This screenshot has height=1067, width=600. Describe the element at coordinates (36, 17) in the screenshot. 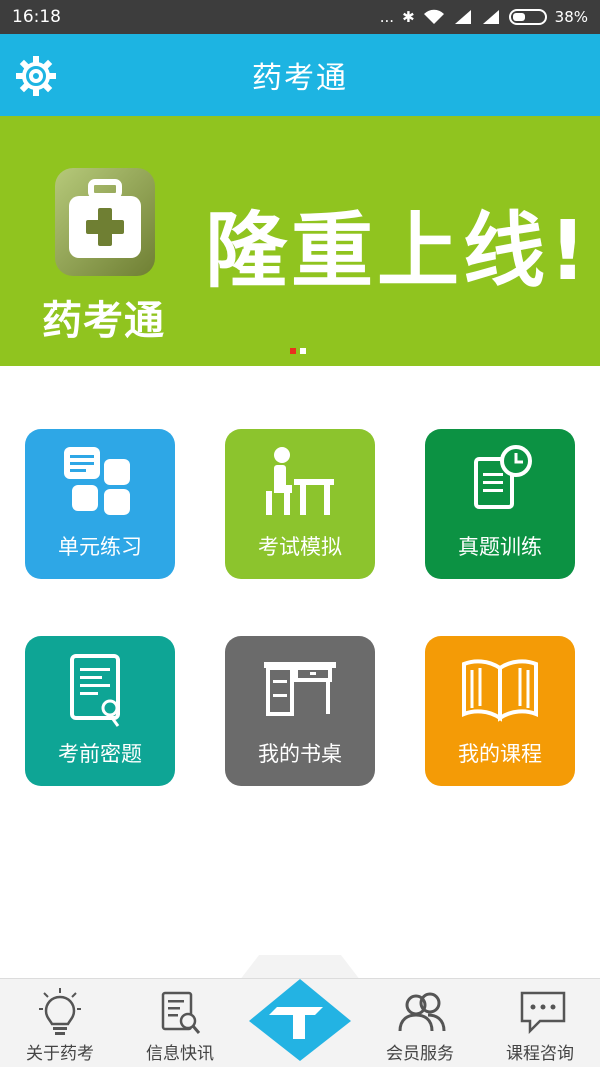

I see `status-time: 16:18` at that location.